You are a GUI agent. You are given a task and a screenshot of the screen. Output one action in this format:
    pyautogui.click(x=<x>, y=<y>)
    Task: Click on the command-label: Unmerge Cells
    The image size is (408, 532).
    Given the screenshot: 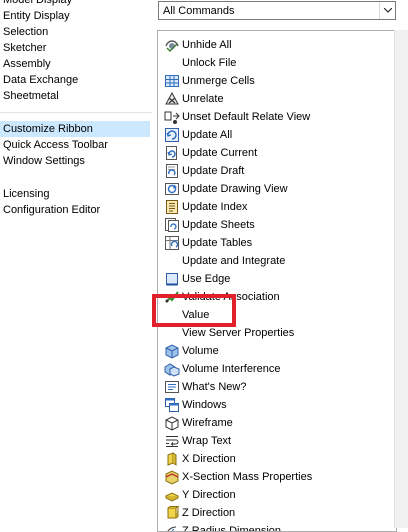 What is the action you would take?
    pyautogui.click(x=218, y=81)
    